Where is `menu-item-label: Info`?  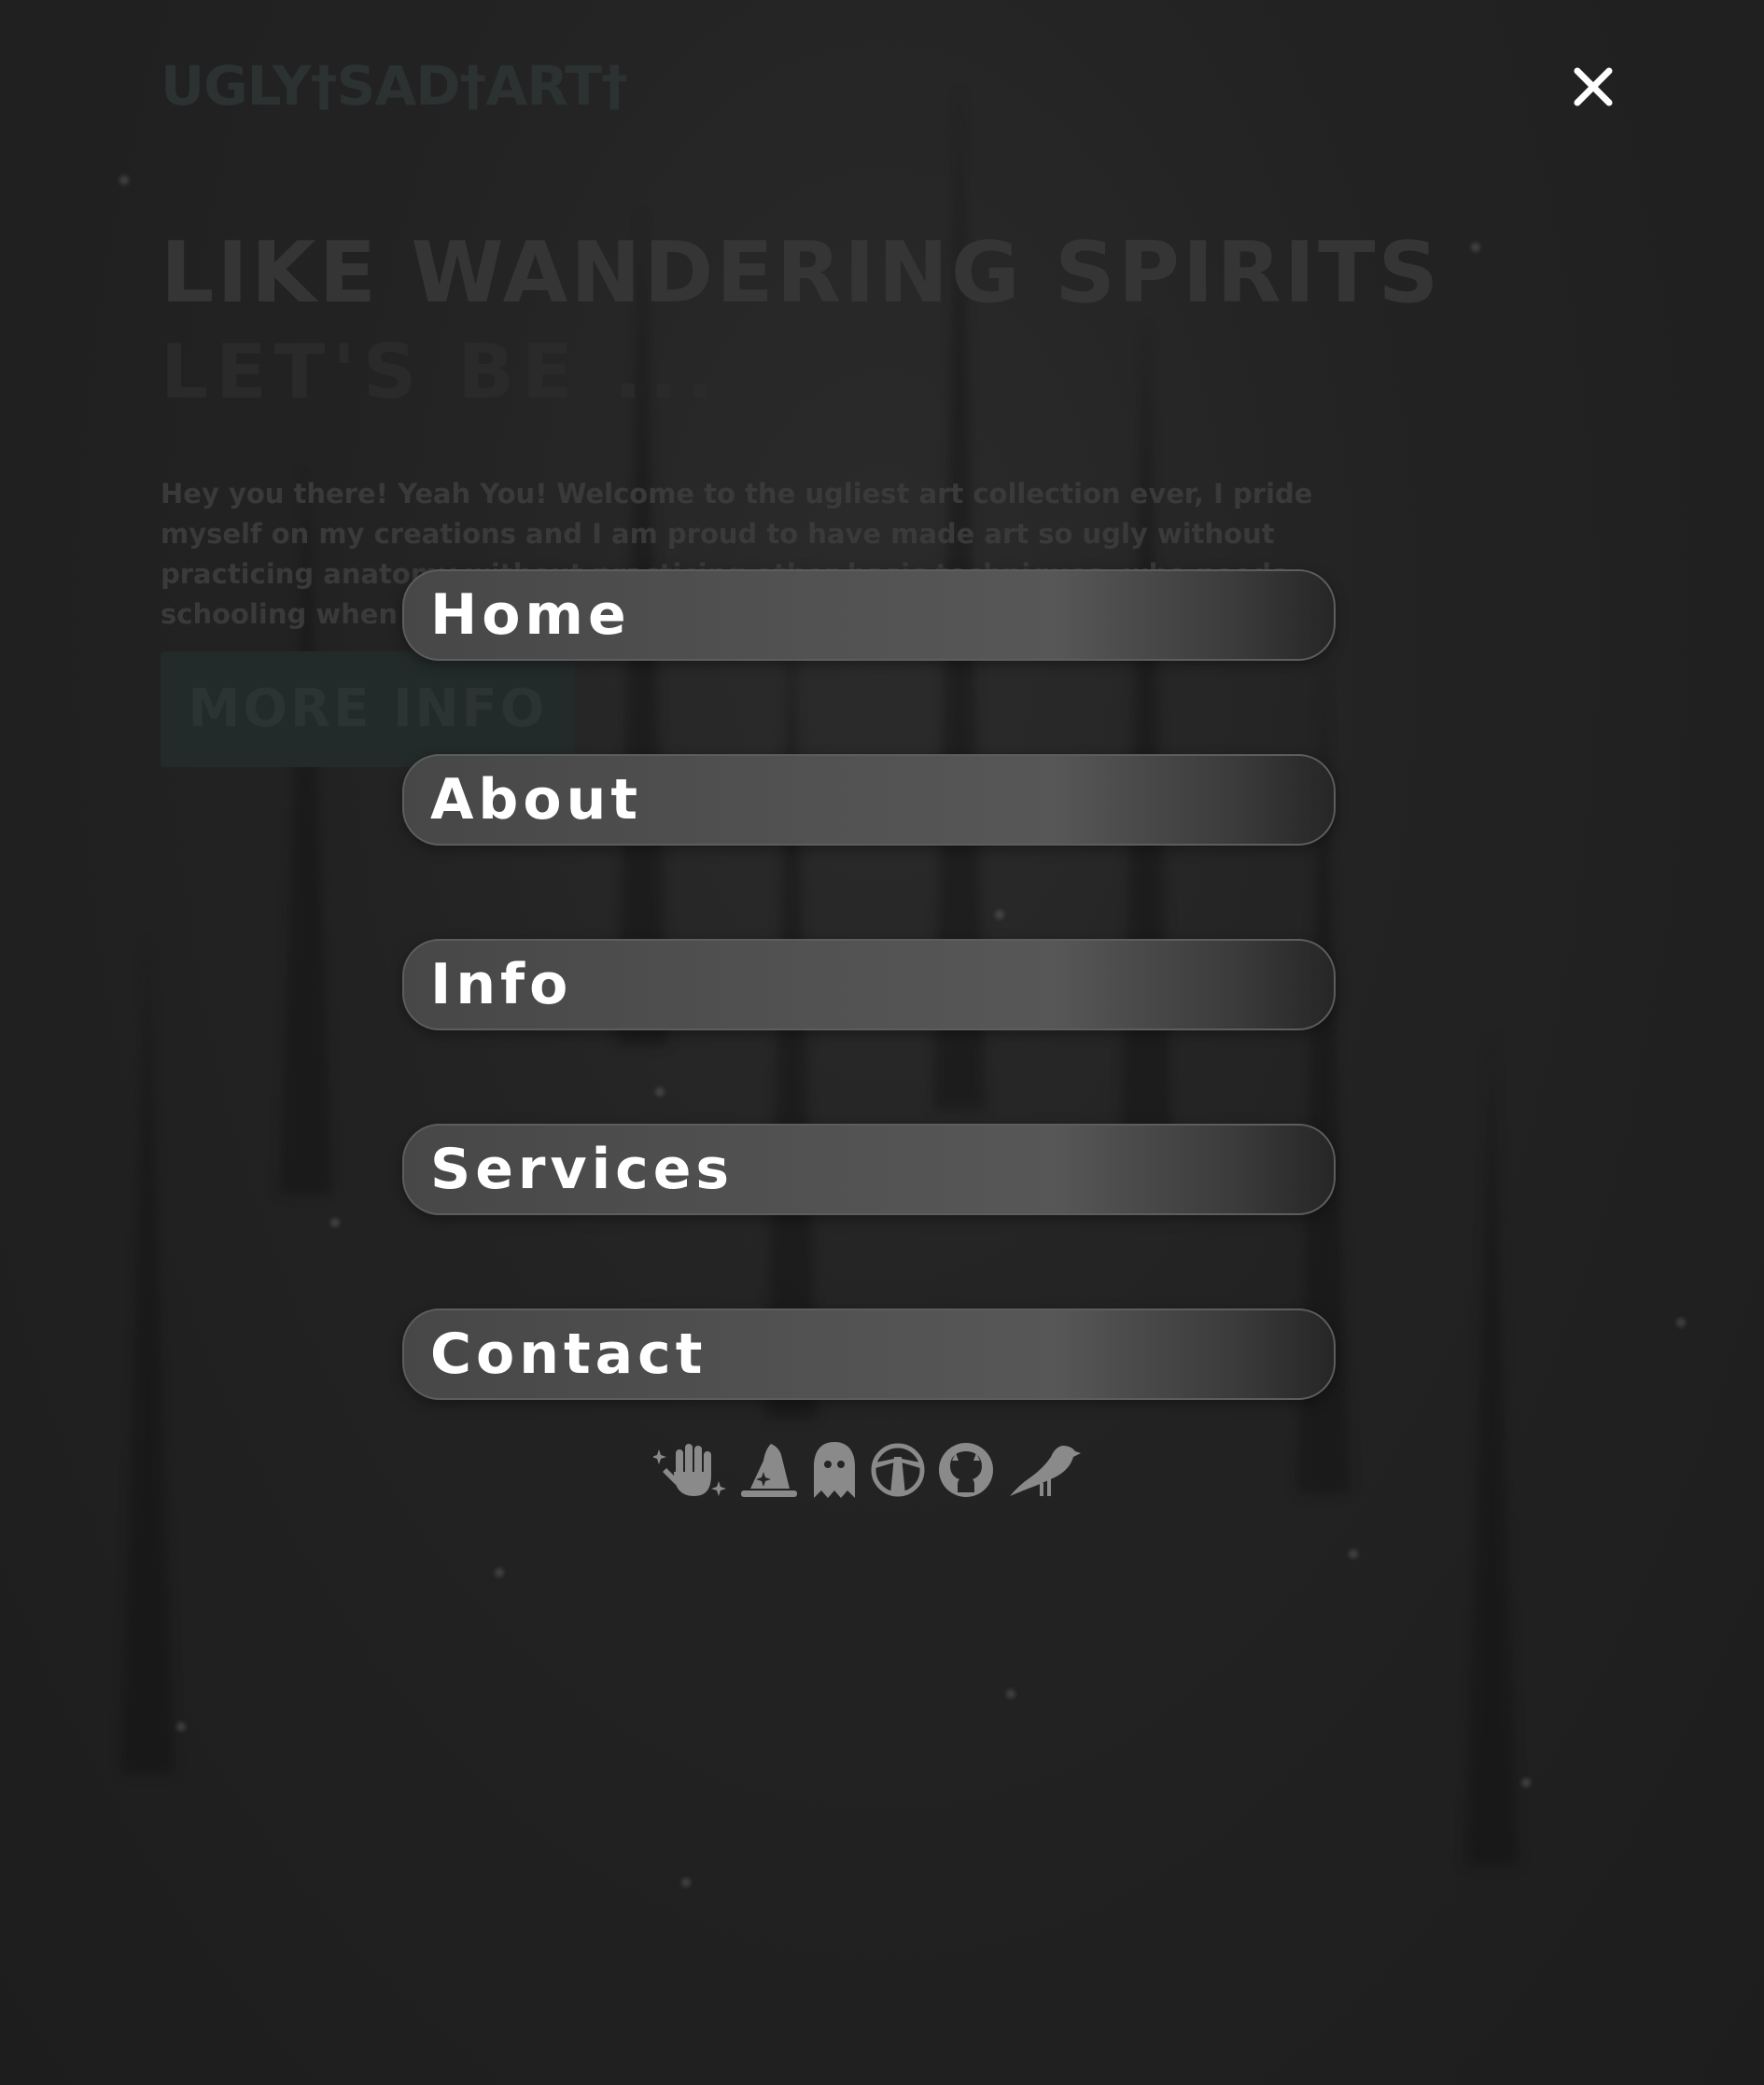
menu-item-label: Info is located at coordinates (501, 984).